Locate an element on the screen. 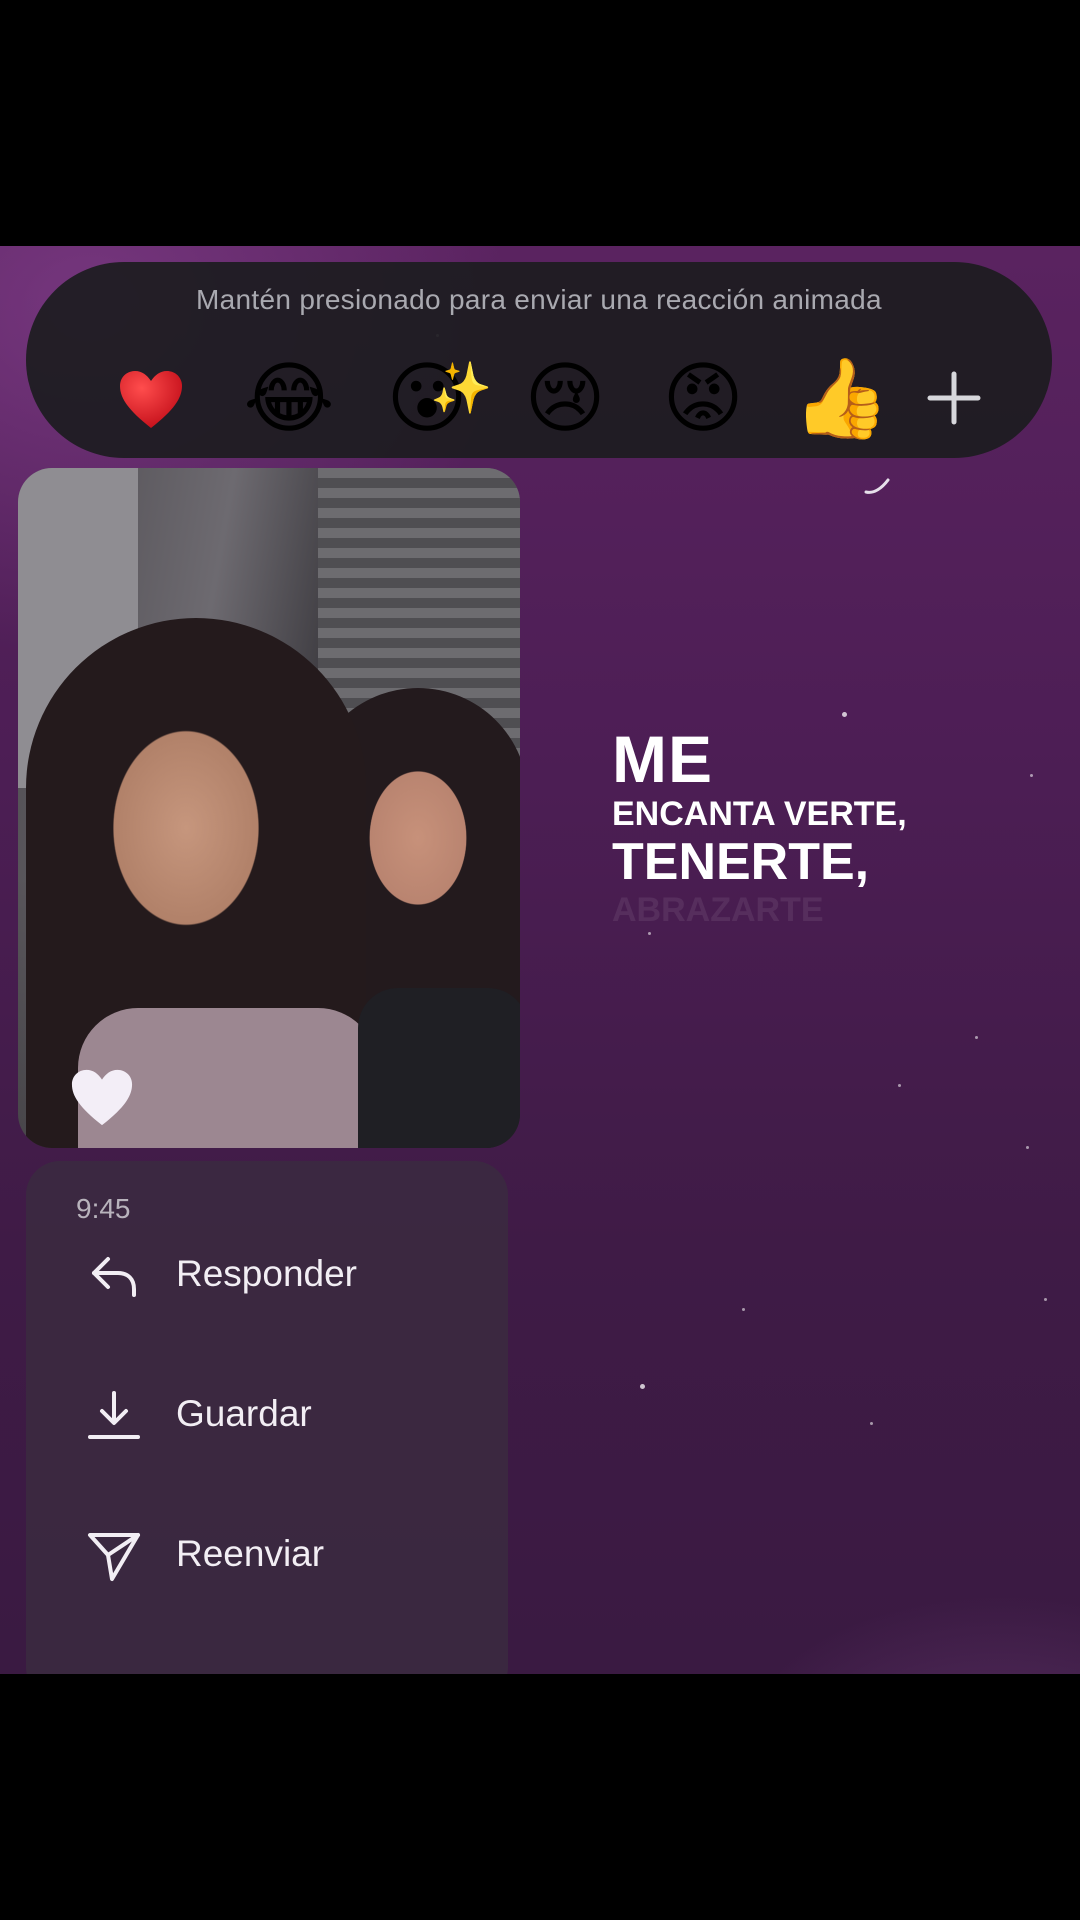  decorative-mark is located at coordinates (877, 486).